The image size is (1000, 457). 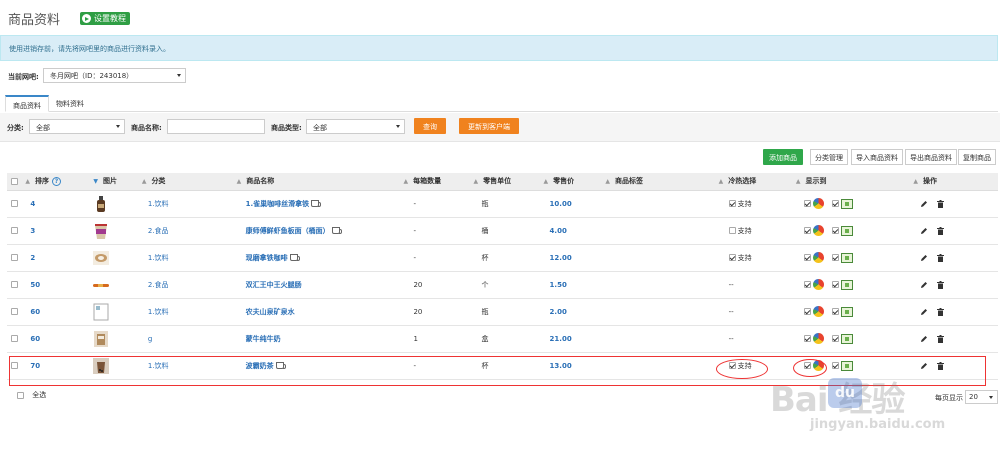 I want to click on store-select: 冬月网吧（ID：243018）, so click(x=114, y=75).